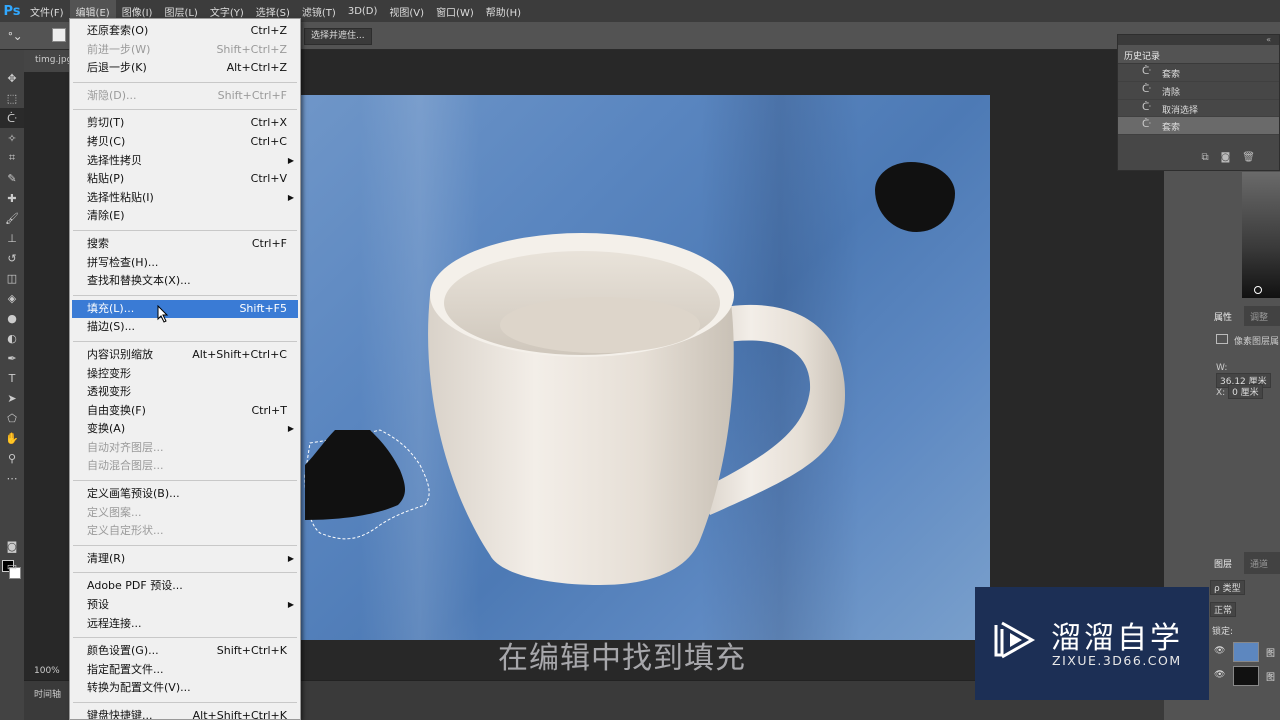 The width and height of the screenshot is (1280, 720). What do you see at coordinates (185, 651) in the screenshot?
I see `menu-item: 颜色设置(G)... Shift+Ctrl+K` at bounding box center [185, 651].